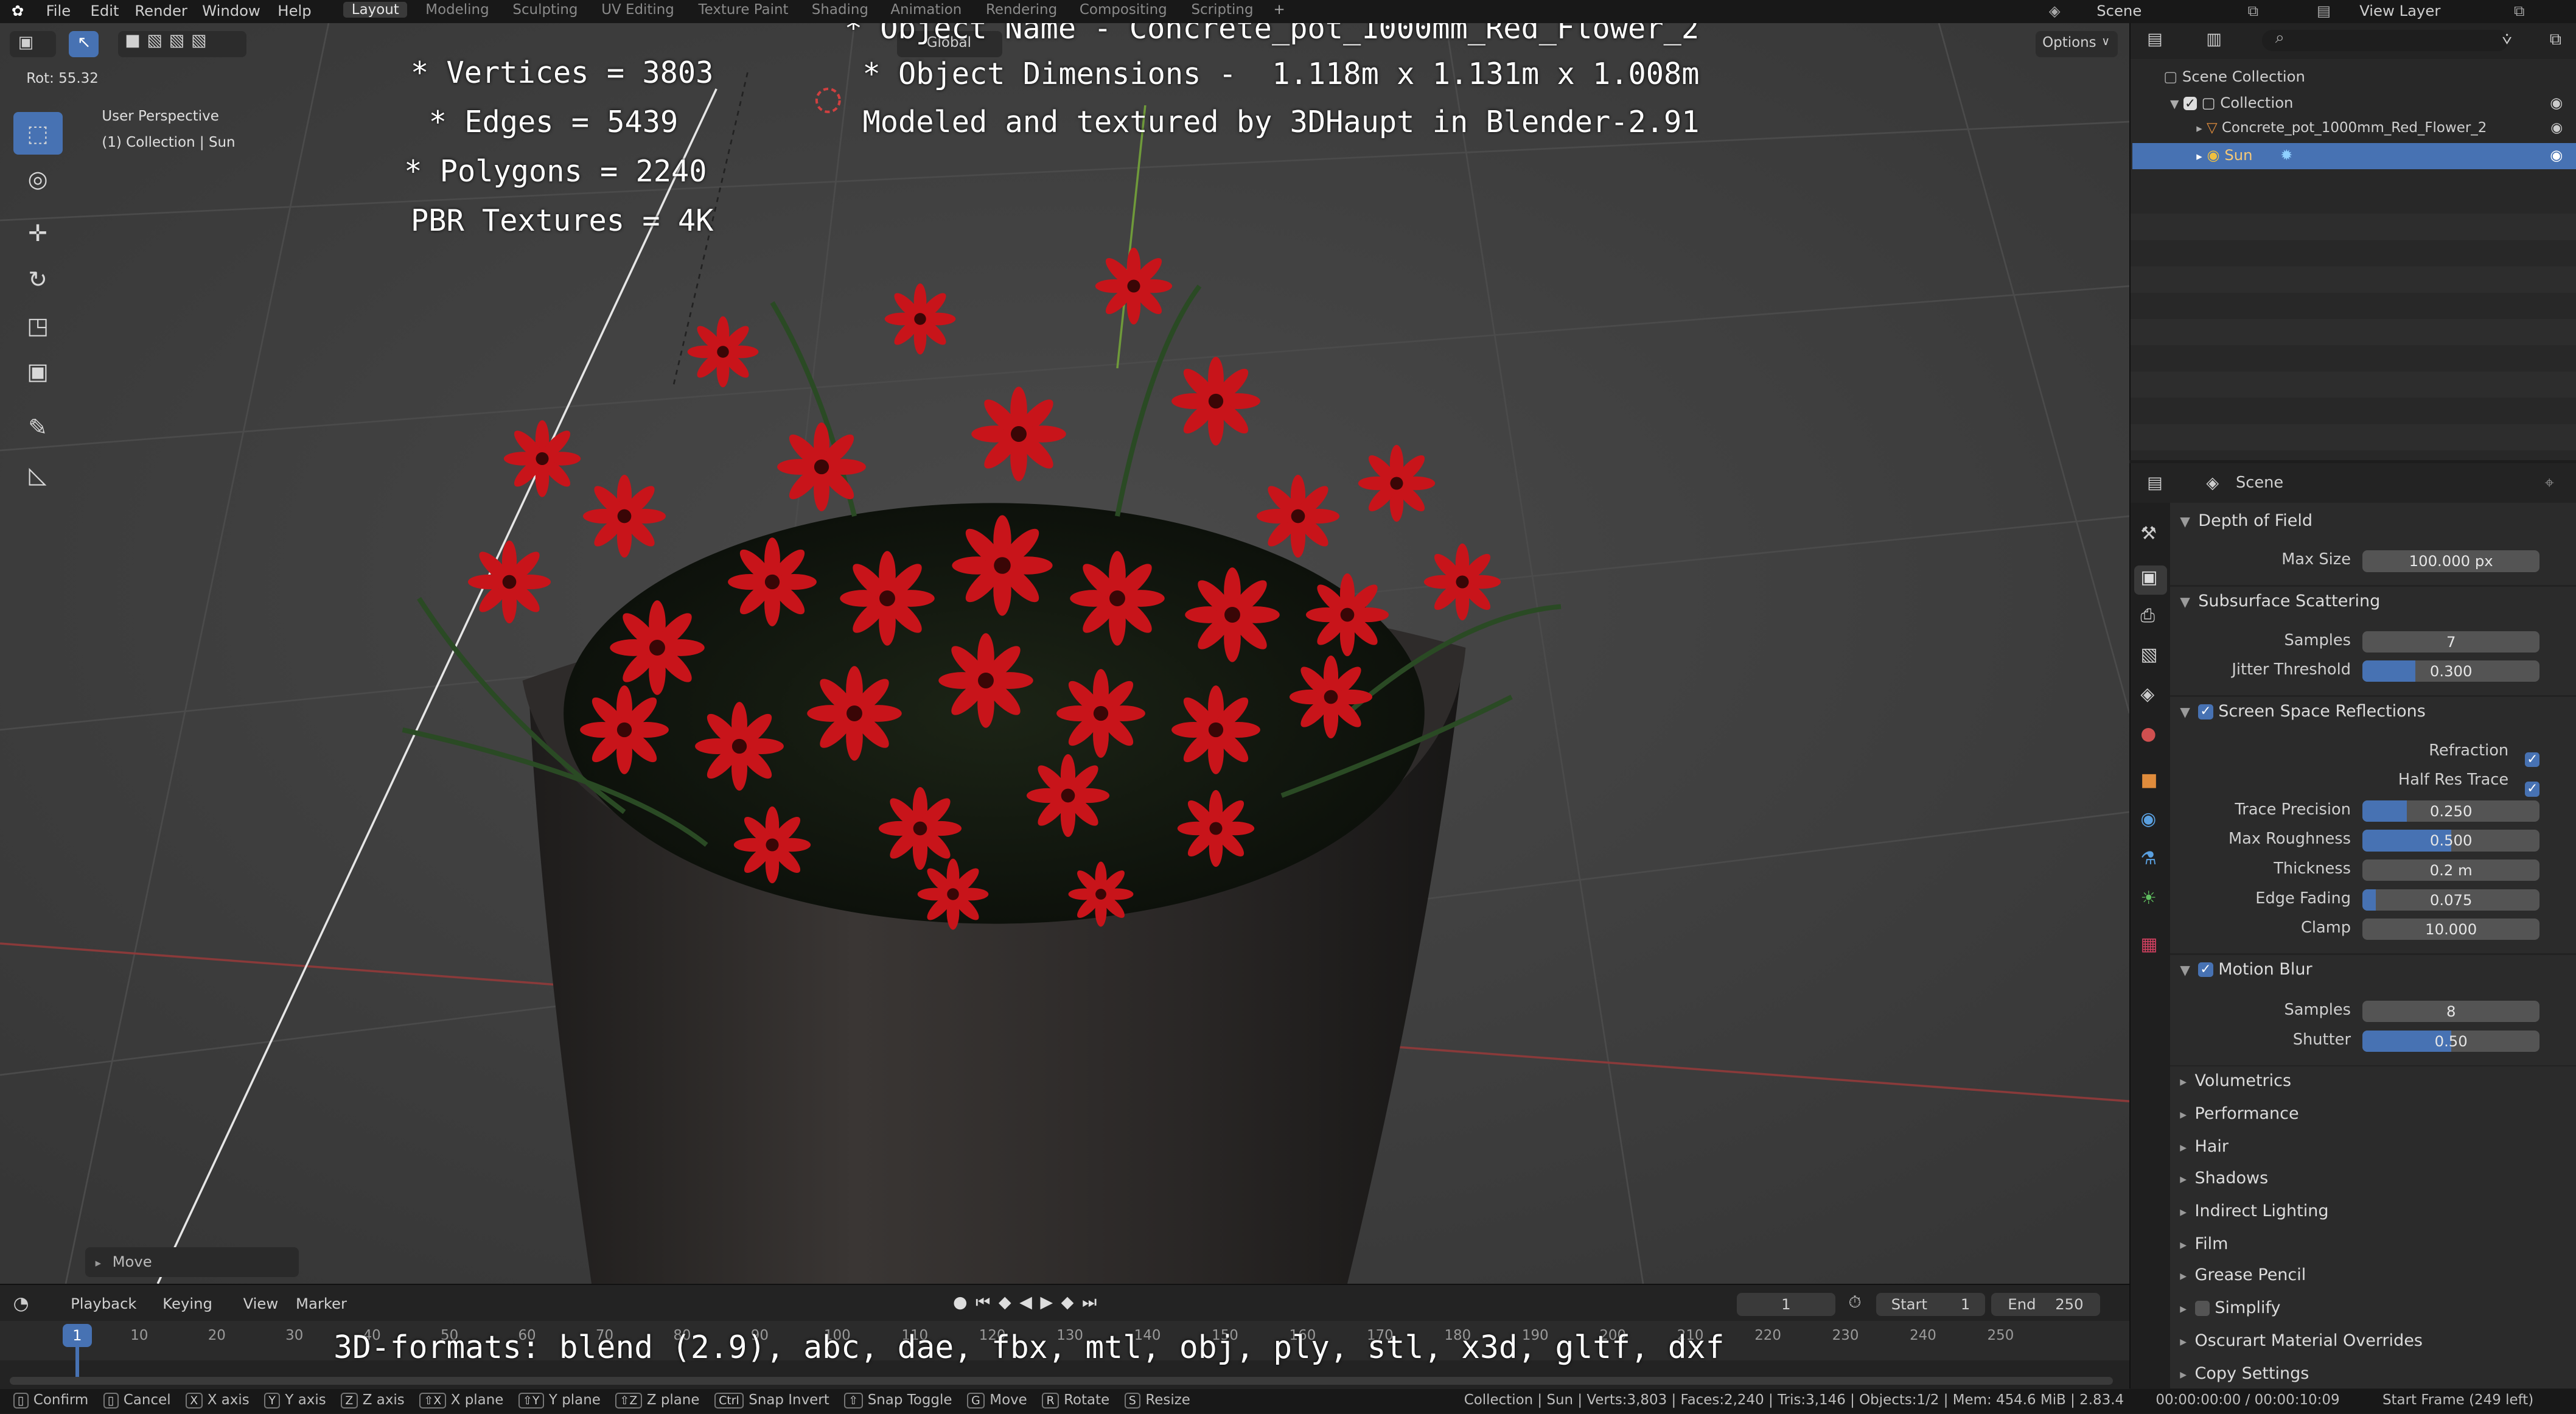  What do you see at coordinates (2506, 39) in the screenshot?
I see `filter-icon: ⩒` at bounding box center [2506, 39].